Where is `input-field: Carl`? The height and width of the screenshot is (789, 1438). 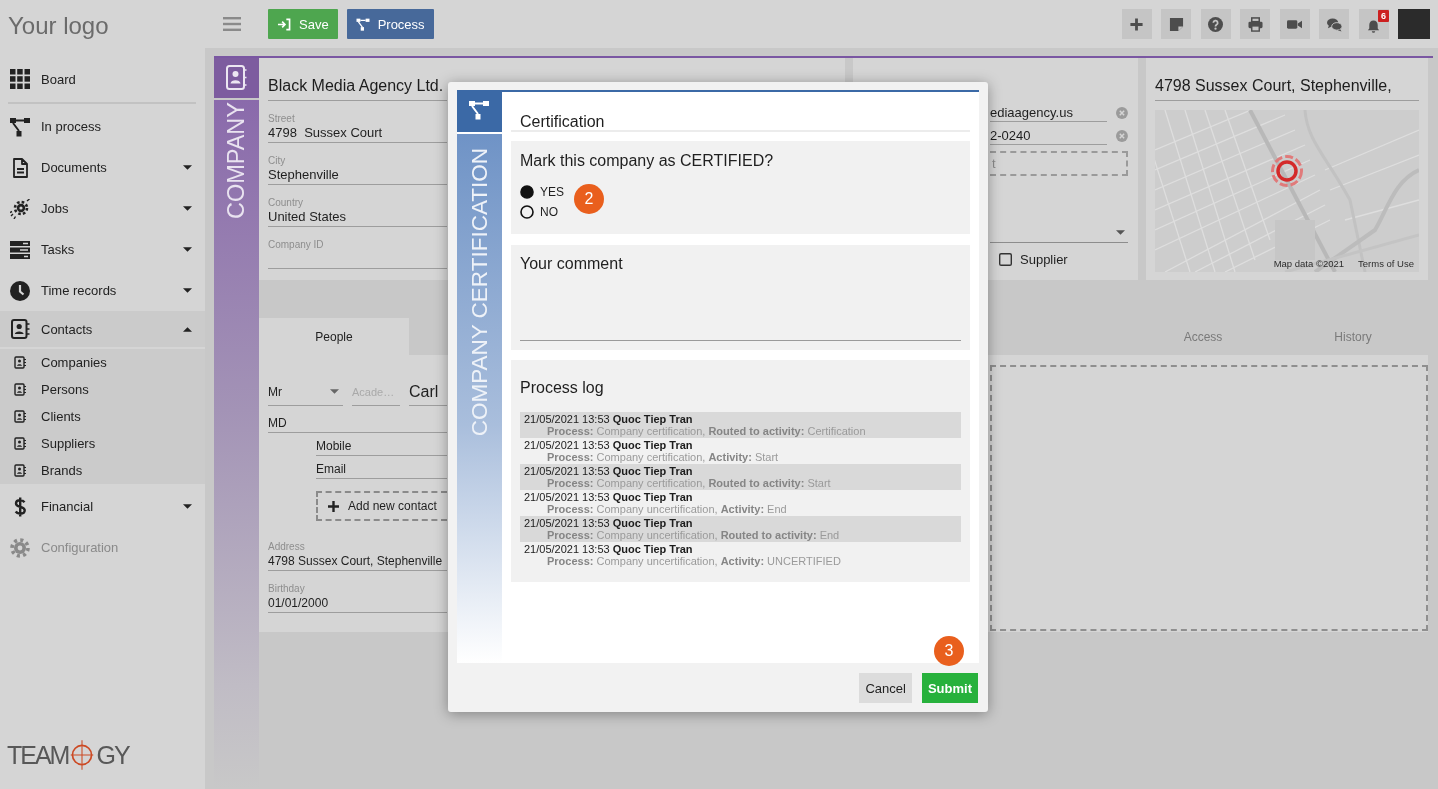 input-field: Carl is located at coordinates (428, 392).